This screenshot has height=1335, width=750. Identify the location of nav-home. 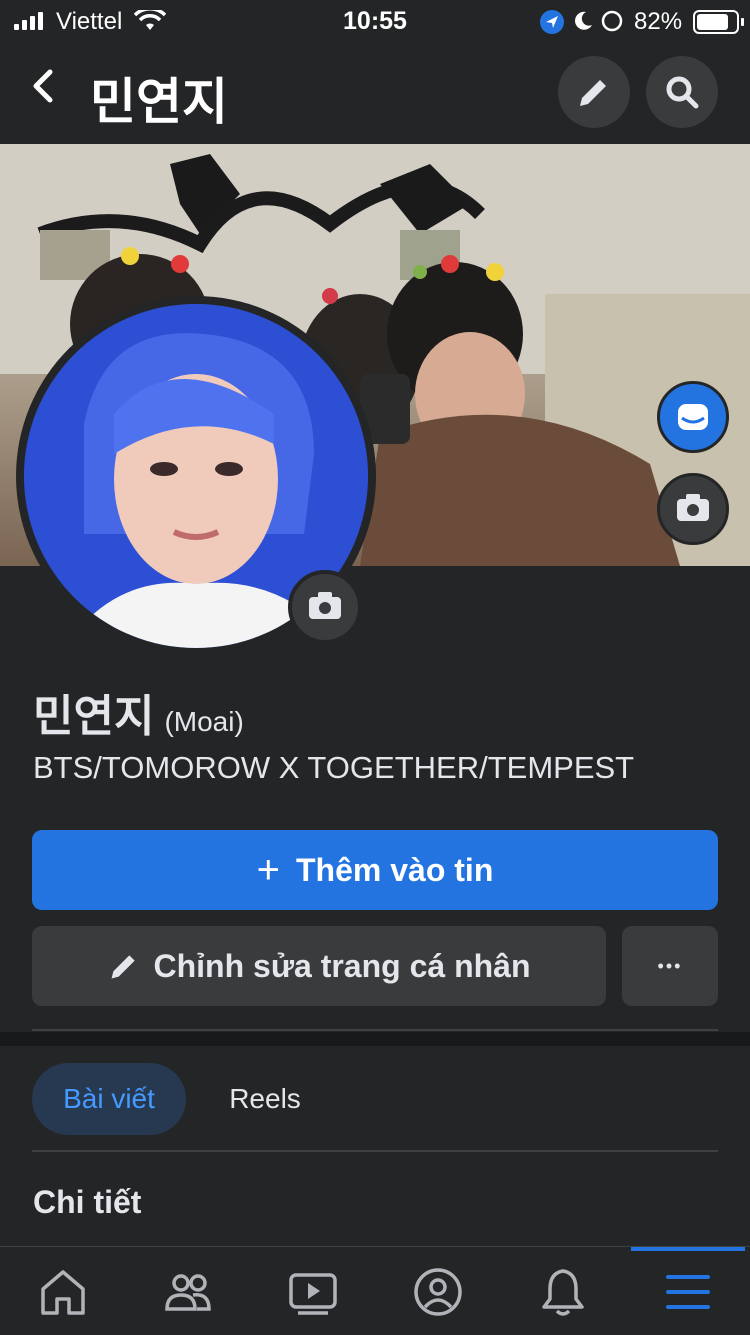
(62, 1291).